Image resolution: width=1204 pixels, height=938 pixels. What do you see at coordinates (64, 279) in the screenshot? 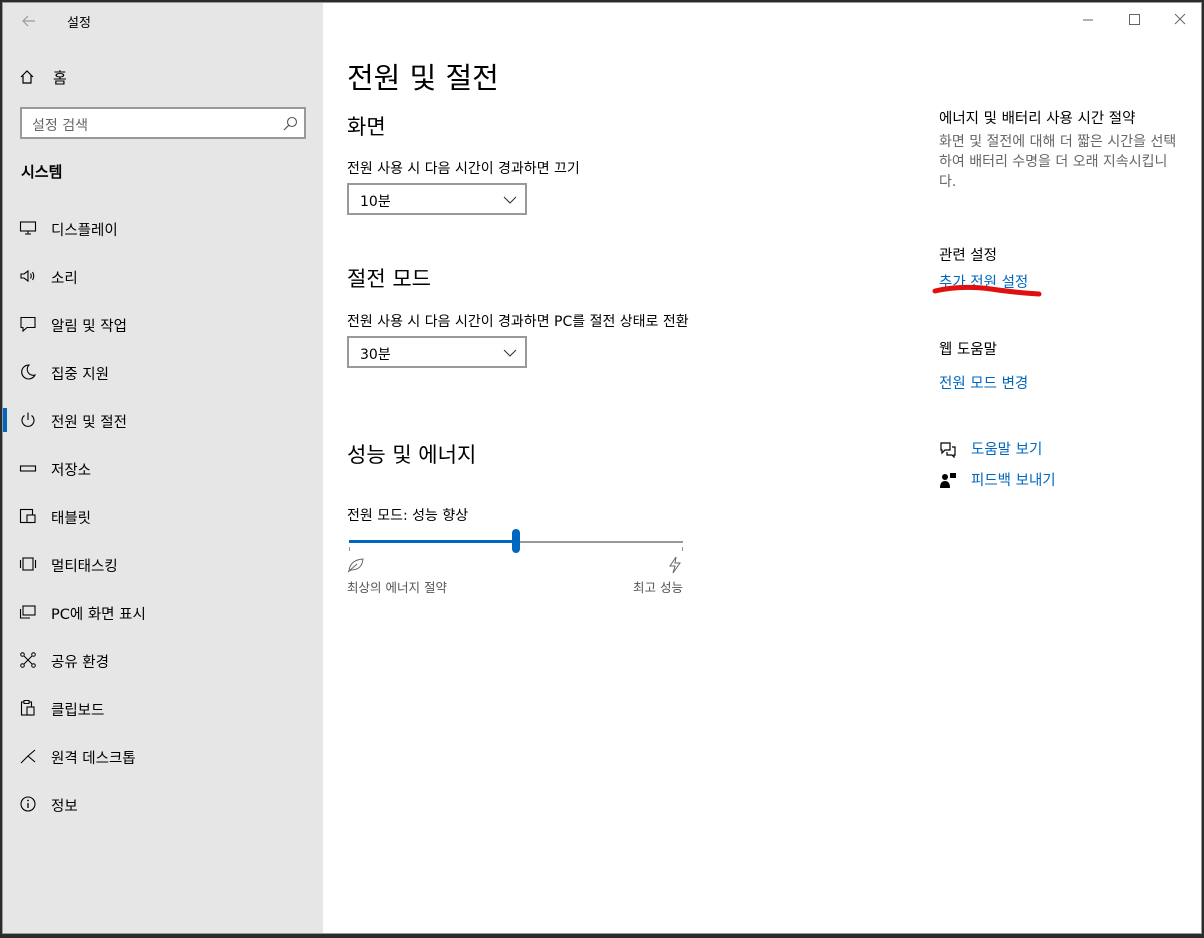
I see `sidebar-item-label: 소리` at bounding box center [64, 279].